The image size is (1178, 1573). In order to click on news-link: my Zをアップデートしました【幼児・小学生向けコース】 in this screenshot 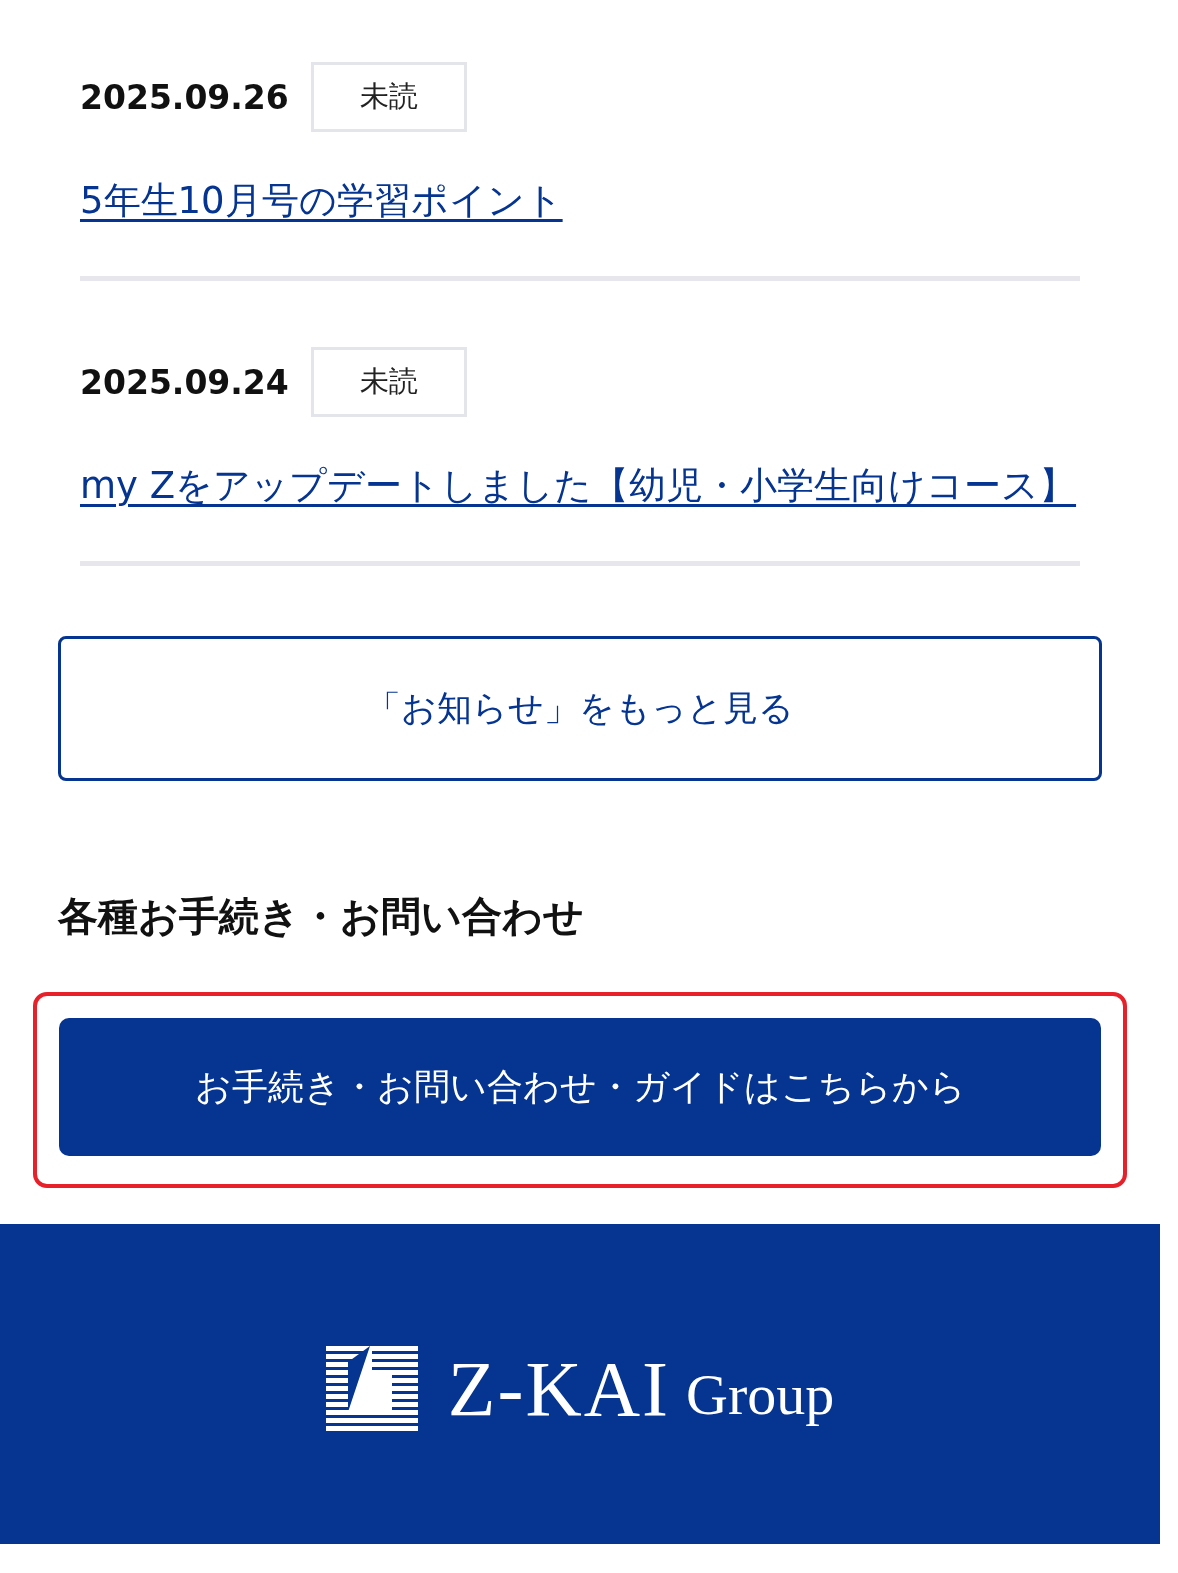, I will do `click(578, 485)`.